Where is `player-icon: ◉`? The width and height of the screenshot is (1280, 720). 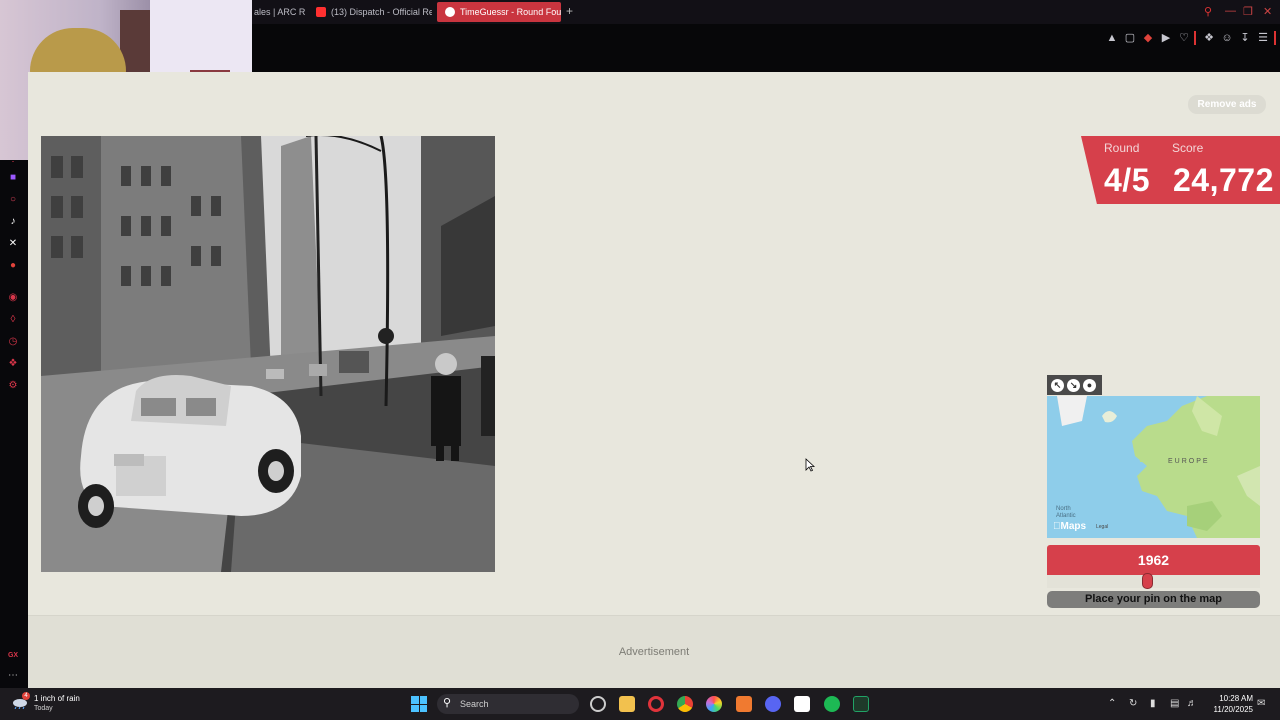
player-icon: ◉ is located at coordinates (13, 298).